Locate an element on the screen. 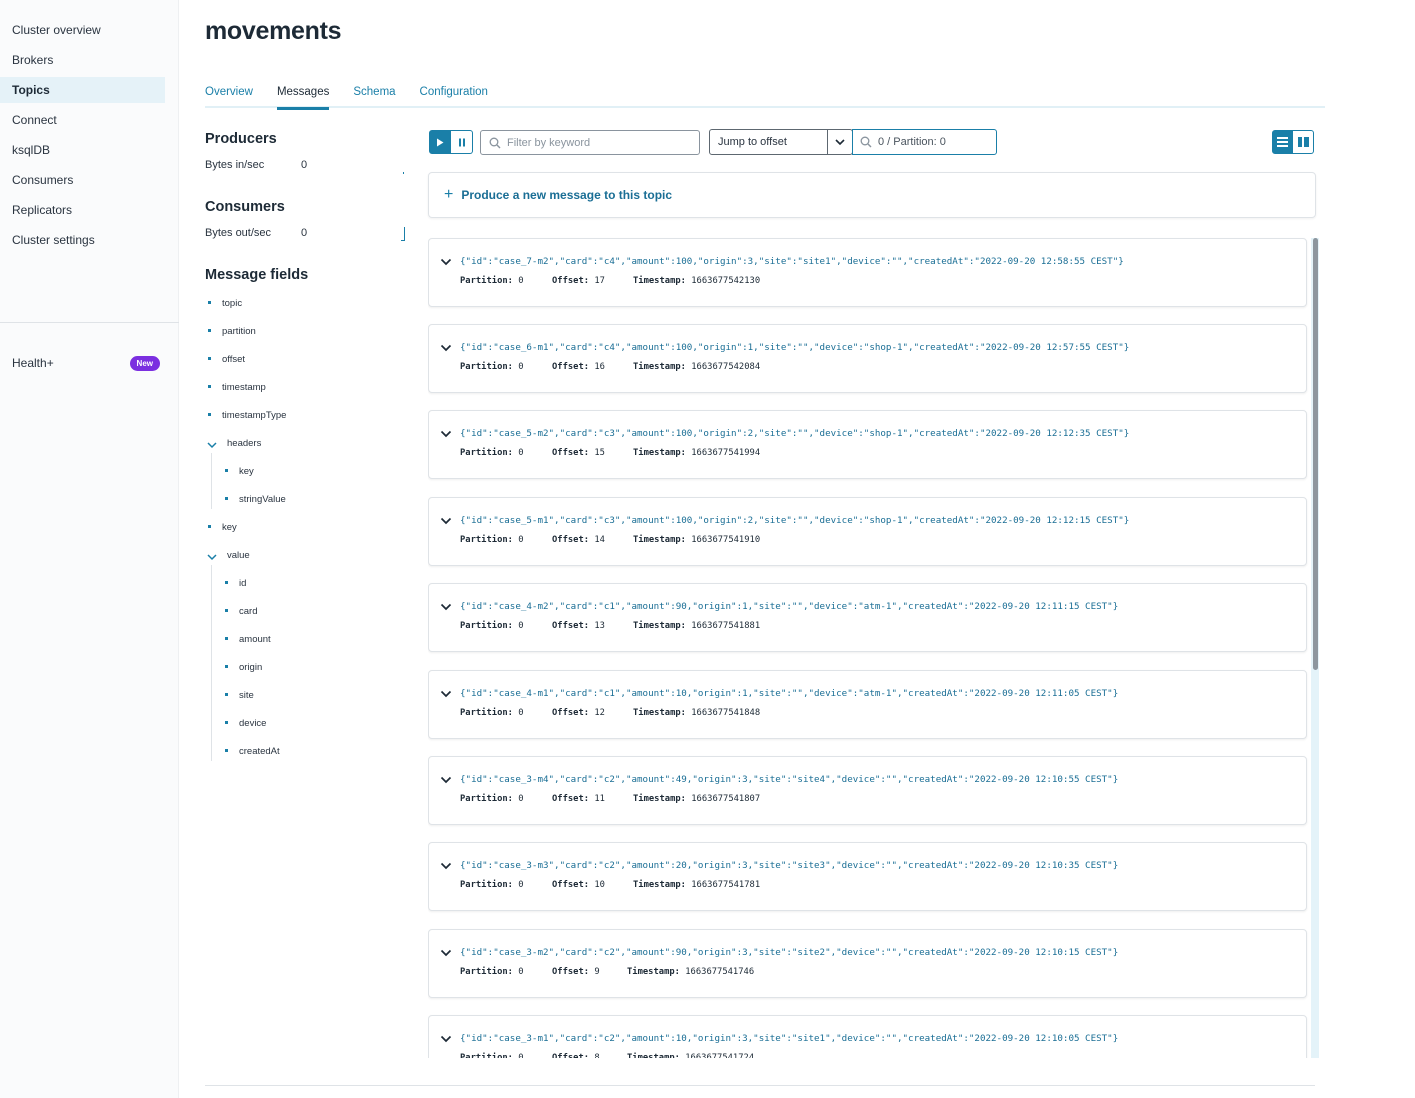 Image resolution: width=1415 pixels, height=1098 pixels. field-headers-key: key is located at coordinates (239, 472).